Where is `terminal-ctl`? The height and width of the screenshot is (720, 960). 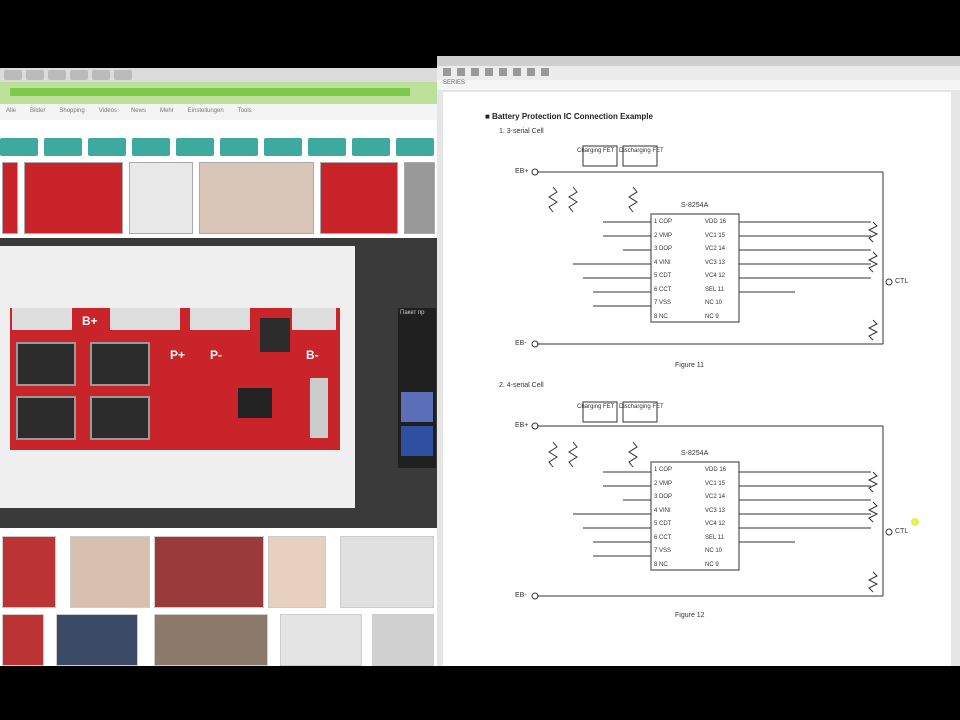 terminal-ctl is located at coordinates (889, 282).